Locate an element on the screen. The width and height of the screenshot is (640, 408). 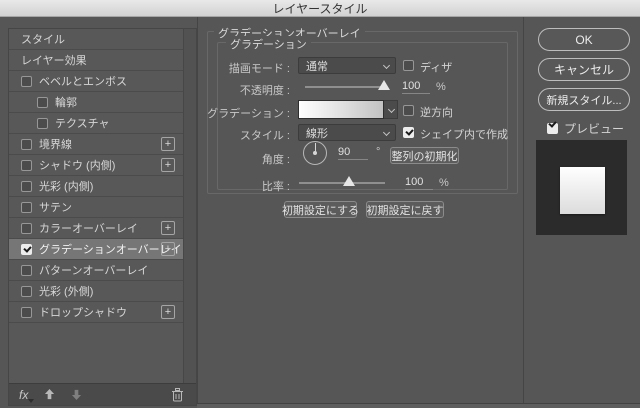
sidebar-effect-row: 光彩 (内側) is located at coordinates (96, 186).